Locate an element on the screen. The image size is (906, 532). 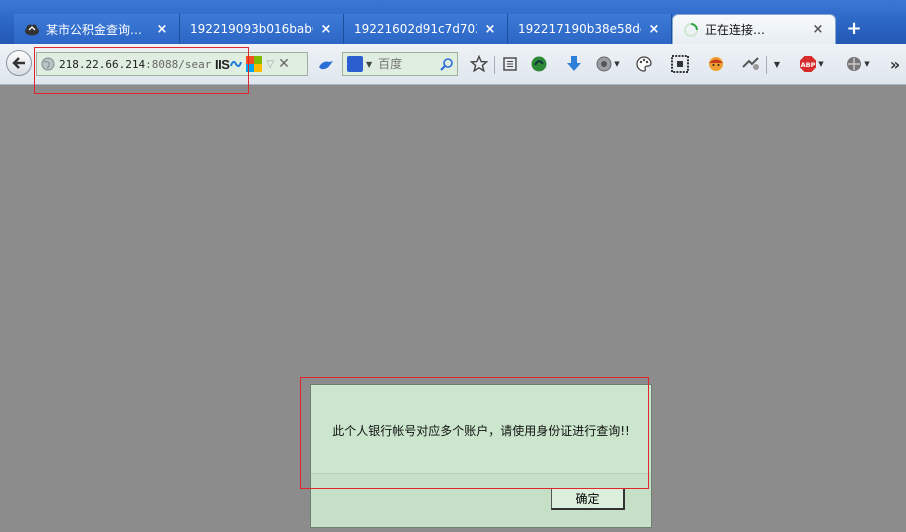
toolbar-overflow-glyph: » is located at coordinates (895, 64).